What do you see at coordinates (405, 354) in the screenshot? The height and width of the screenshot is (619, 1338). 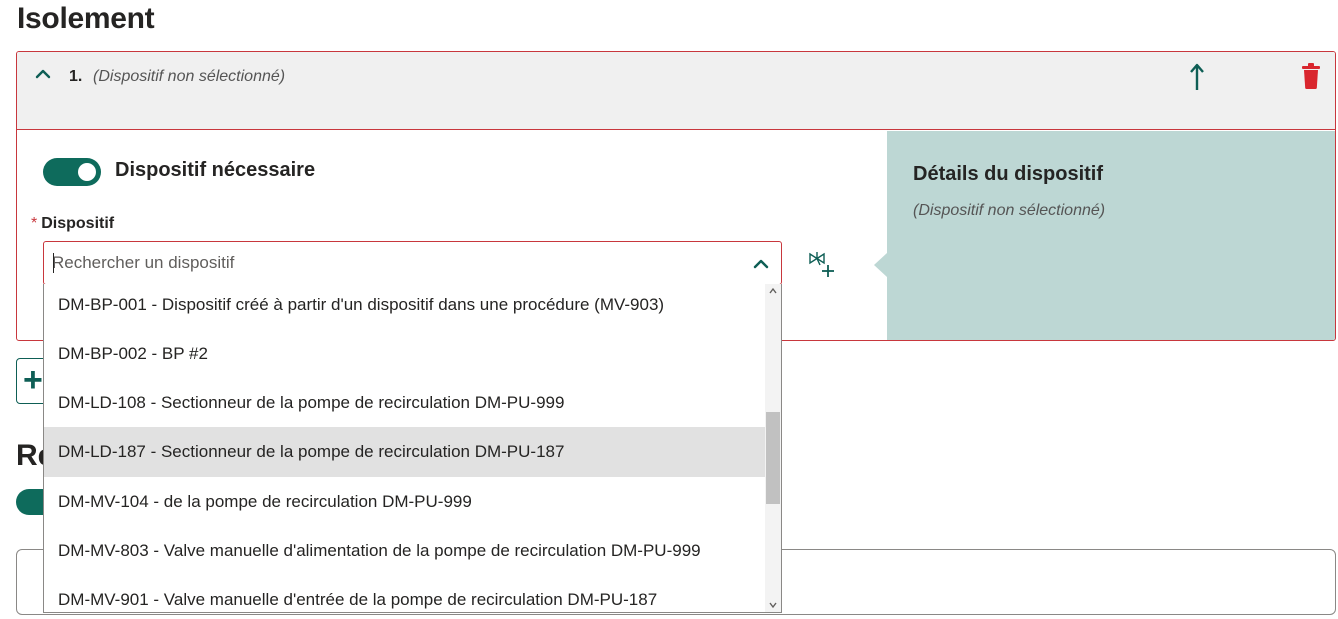 I see `dropdown-option: DM-BP-002 - BP #2` at bounding box center [405, 354].